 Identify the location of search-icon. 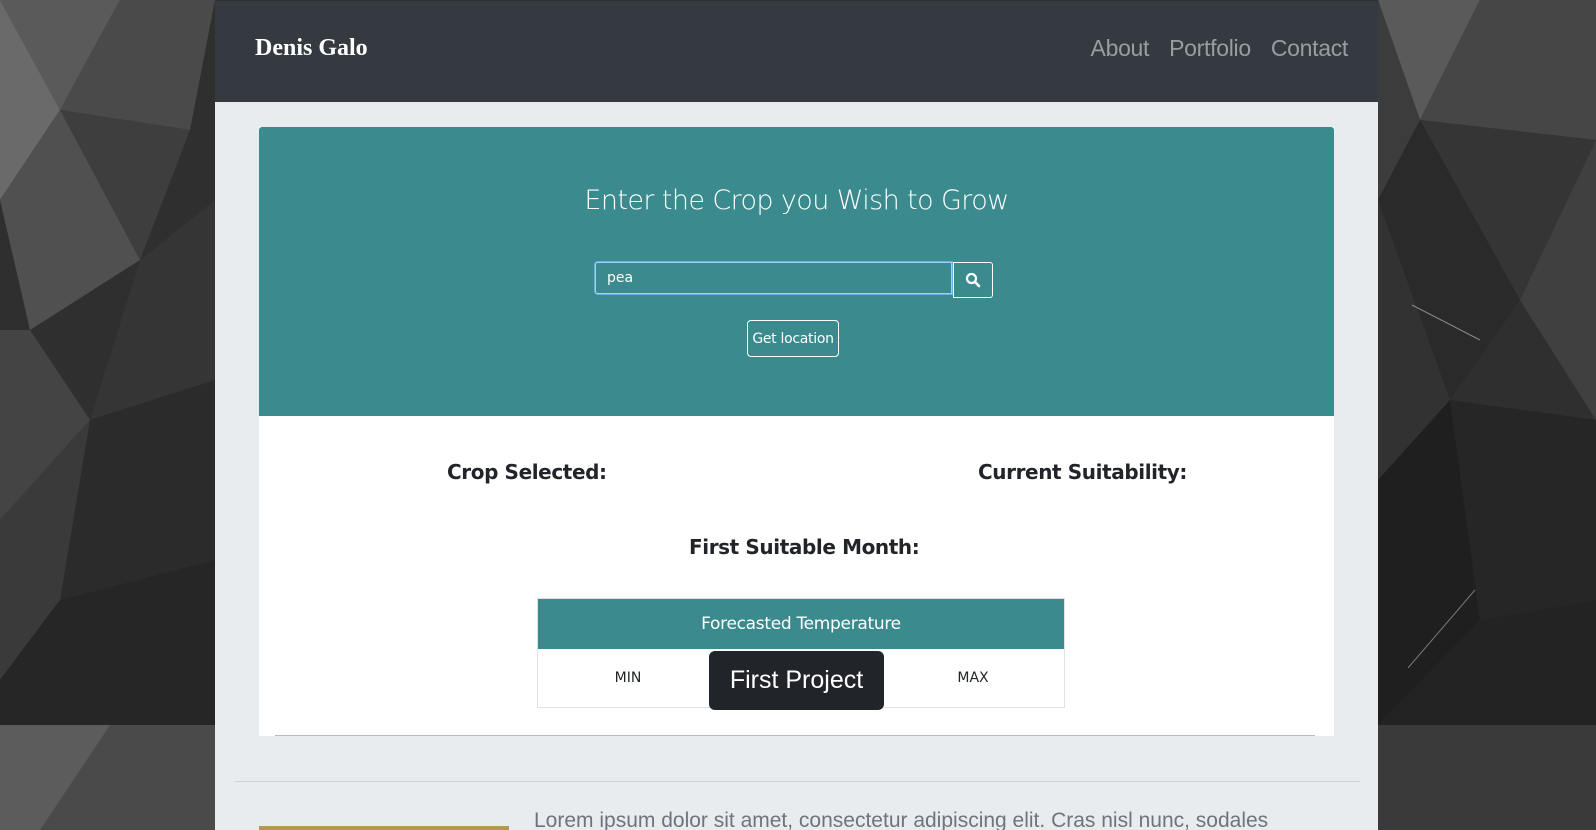
(973, 280).